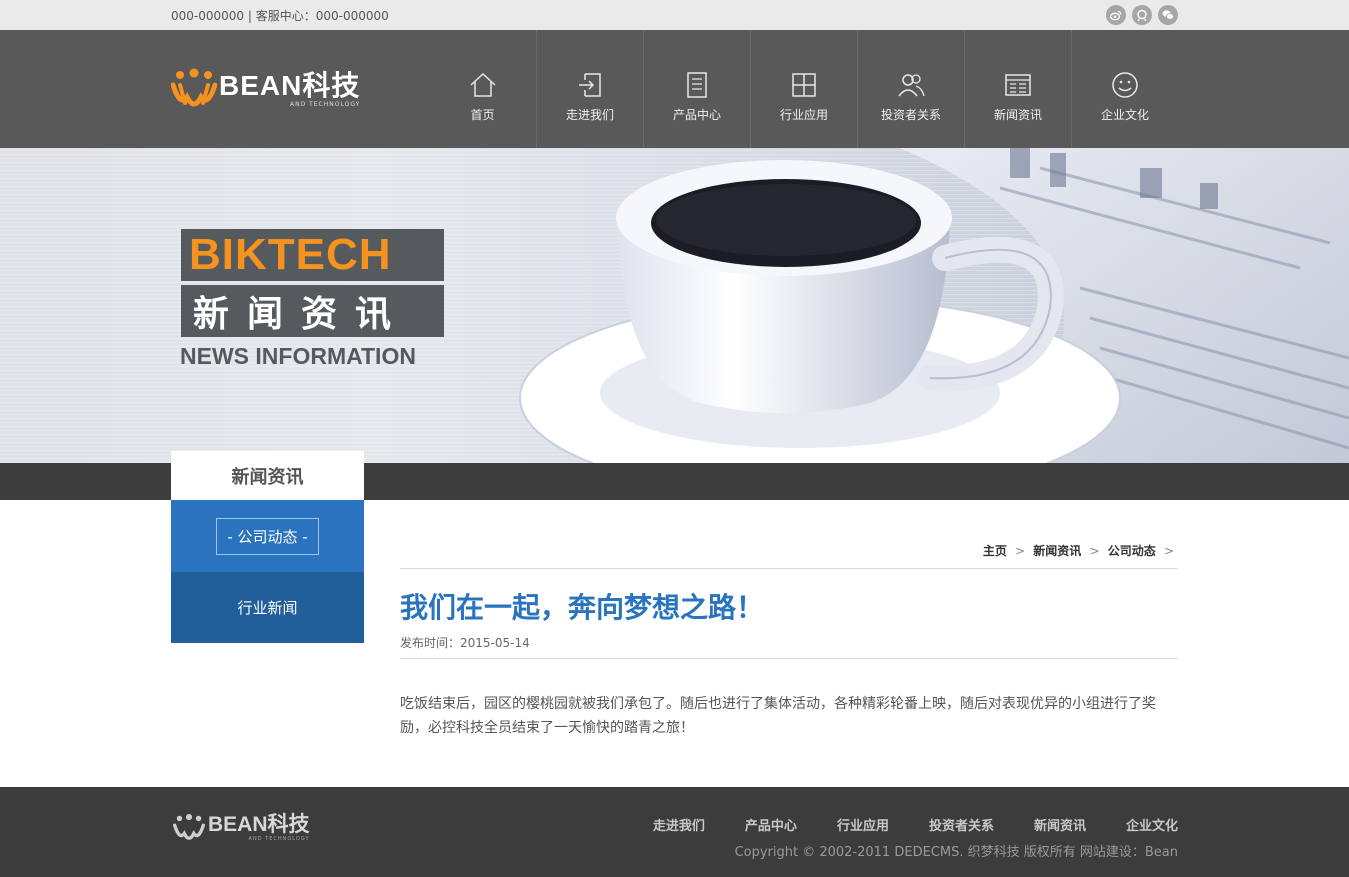  Describe the element at coordinates (267, 475) in the screenshot. I see `sidebar-heading: 新闻资讯` at that location.